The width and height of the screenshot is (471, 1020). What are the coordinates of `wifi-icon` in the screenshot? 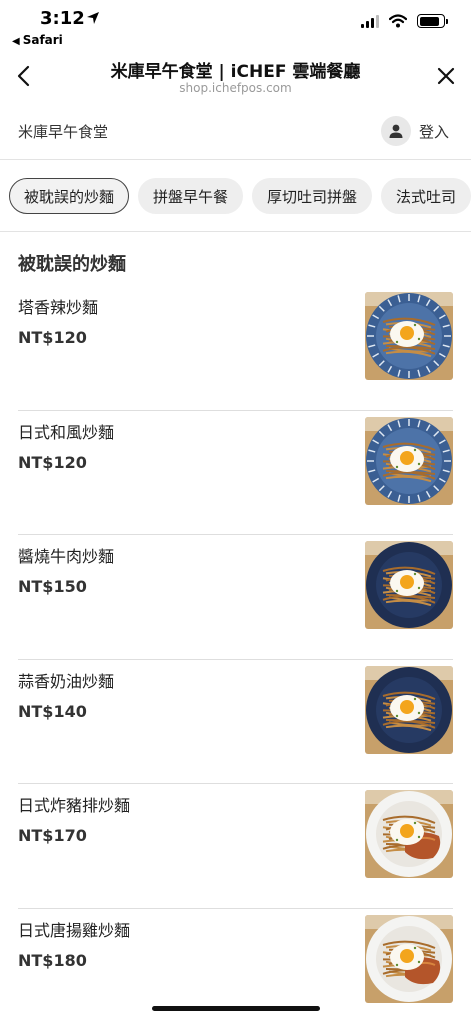 It's located at (398, 21).